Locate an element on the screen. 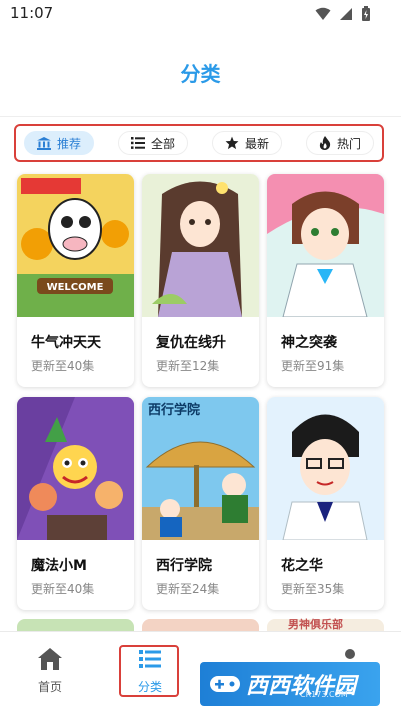 The height and width of the screenshot is (713, 401). battery-icon is located at coordinates (366, 13).